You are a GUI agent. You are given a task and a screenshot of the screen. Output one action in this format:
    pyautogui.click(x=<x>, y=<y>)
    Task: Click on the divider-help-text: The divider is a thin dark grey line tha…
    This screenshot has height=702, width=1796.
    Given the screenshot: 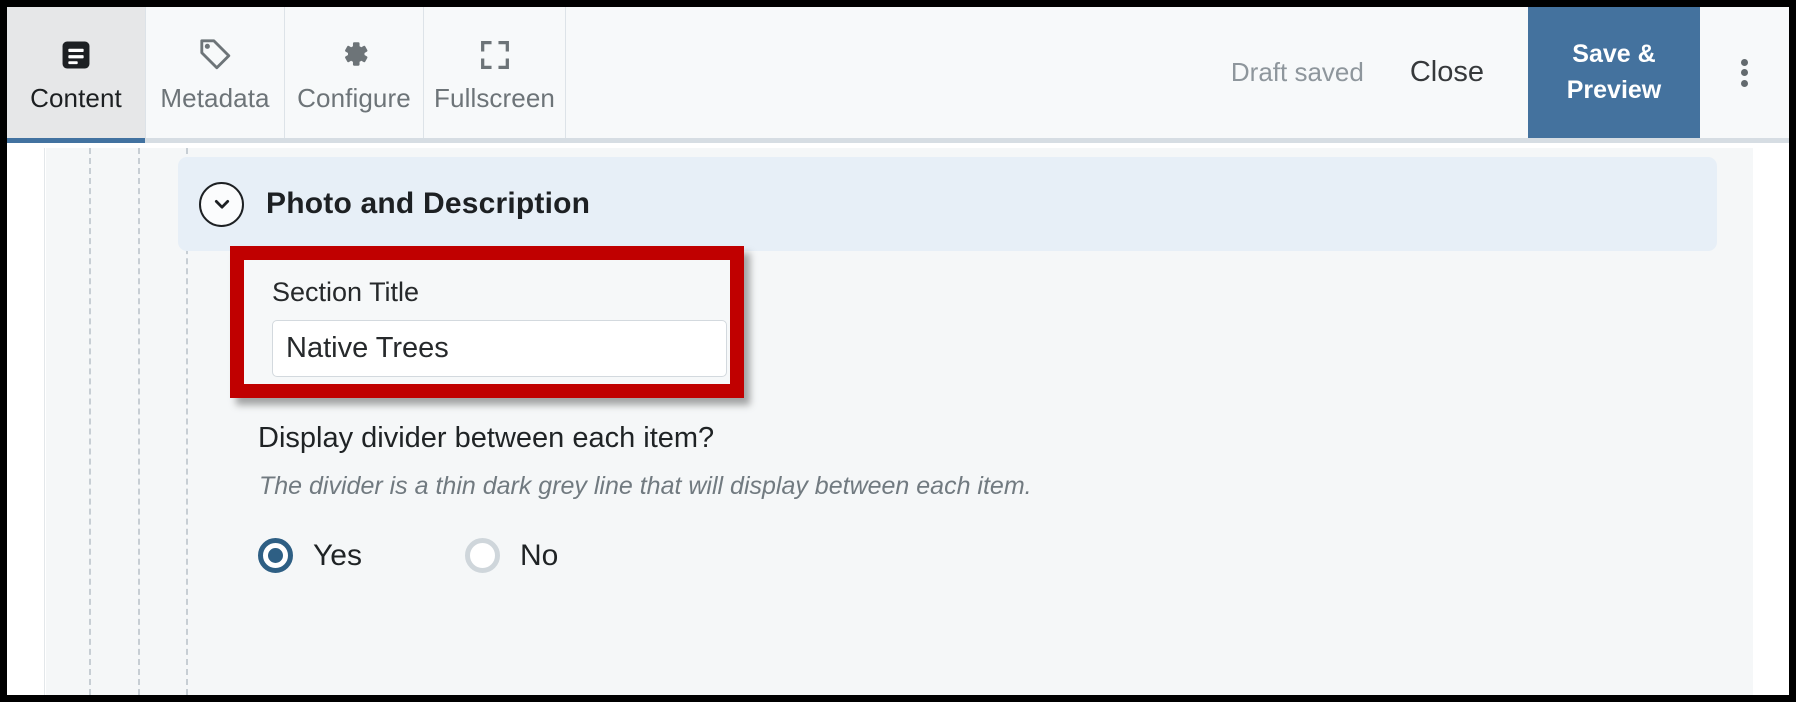 What is the action you would take?
    pyautogui.click(x=645, y=486)
    